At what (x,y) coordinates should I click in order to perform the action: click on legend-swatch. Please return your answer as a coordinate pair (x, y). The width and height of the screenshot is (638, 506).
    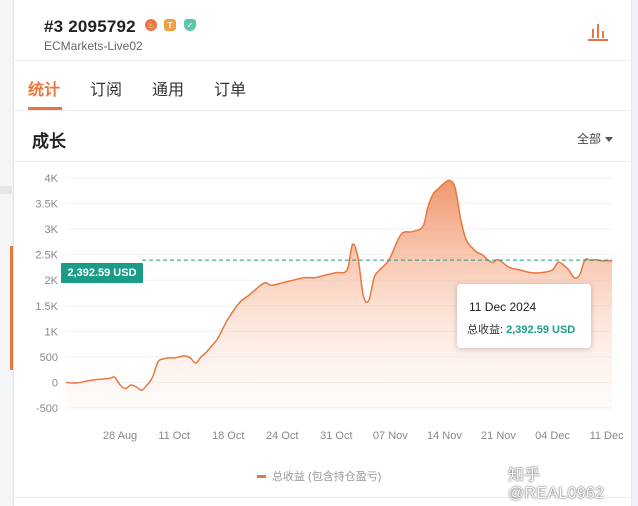
    Looking at the image, I should click on (261, 476).